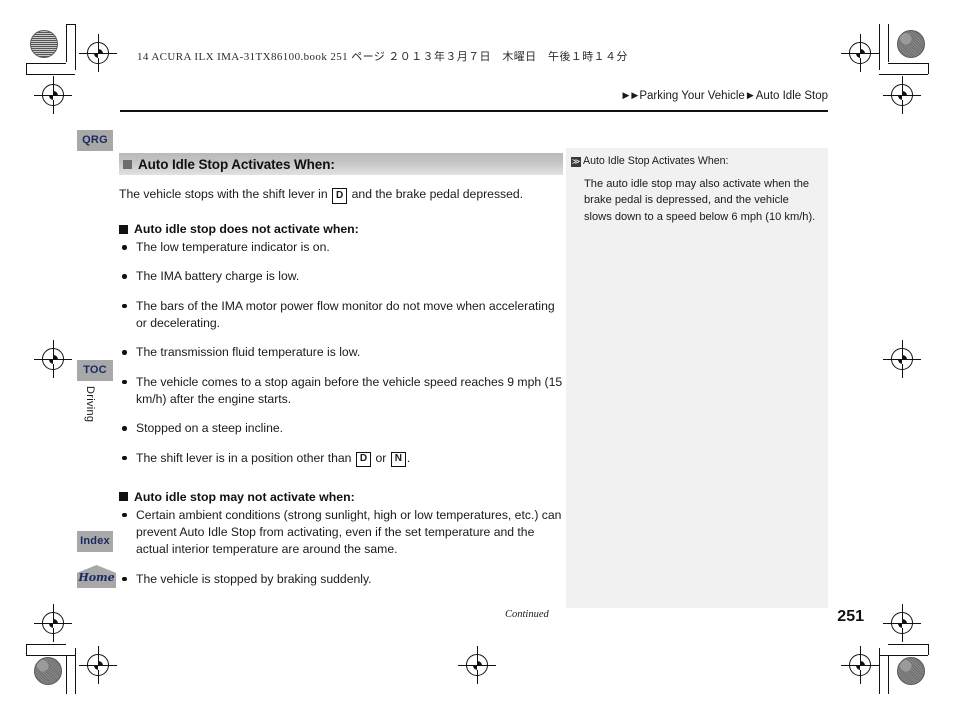  I want to click on subheading-may-not-activate: Auto idle stop may not activate when:, so click(341, 497).